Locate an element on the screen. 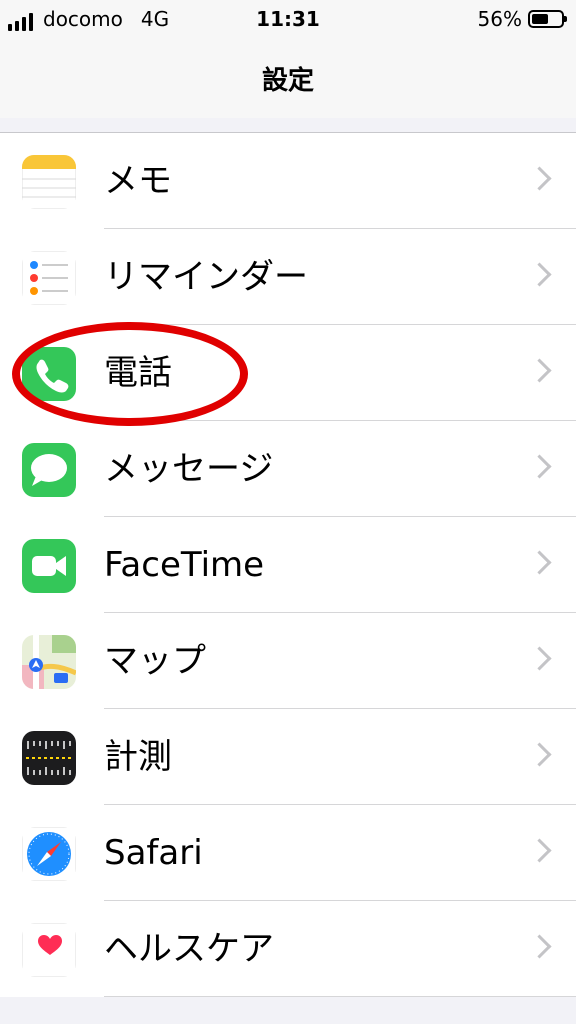 The width and height of the screenshot is (576, 1024). battery-group: 56% is located at coordinates (522, 19).